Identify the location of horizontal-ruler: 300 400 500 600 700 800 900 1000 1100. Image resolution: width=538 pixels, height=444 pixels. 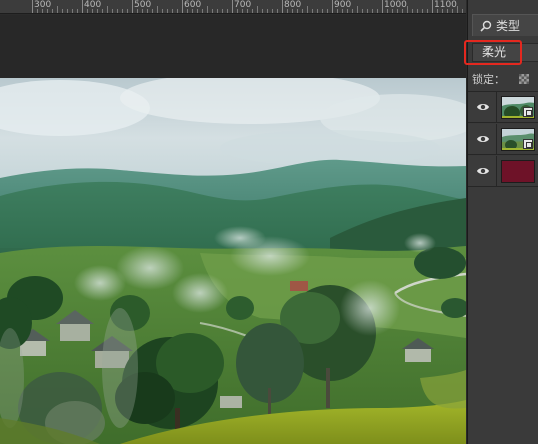
(233, 7).